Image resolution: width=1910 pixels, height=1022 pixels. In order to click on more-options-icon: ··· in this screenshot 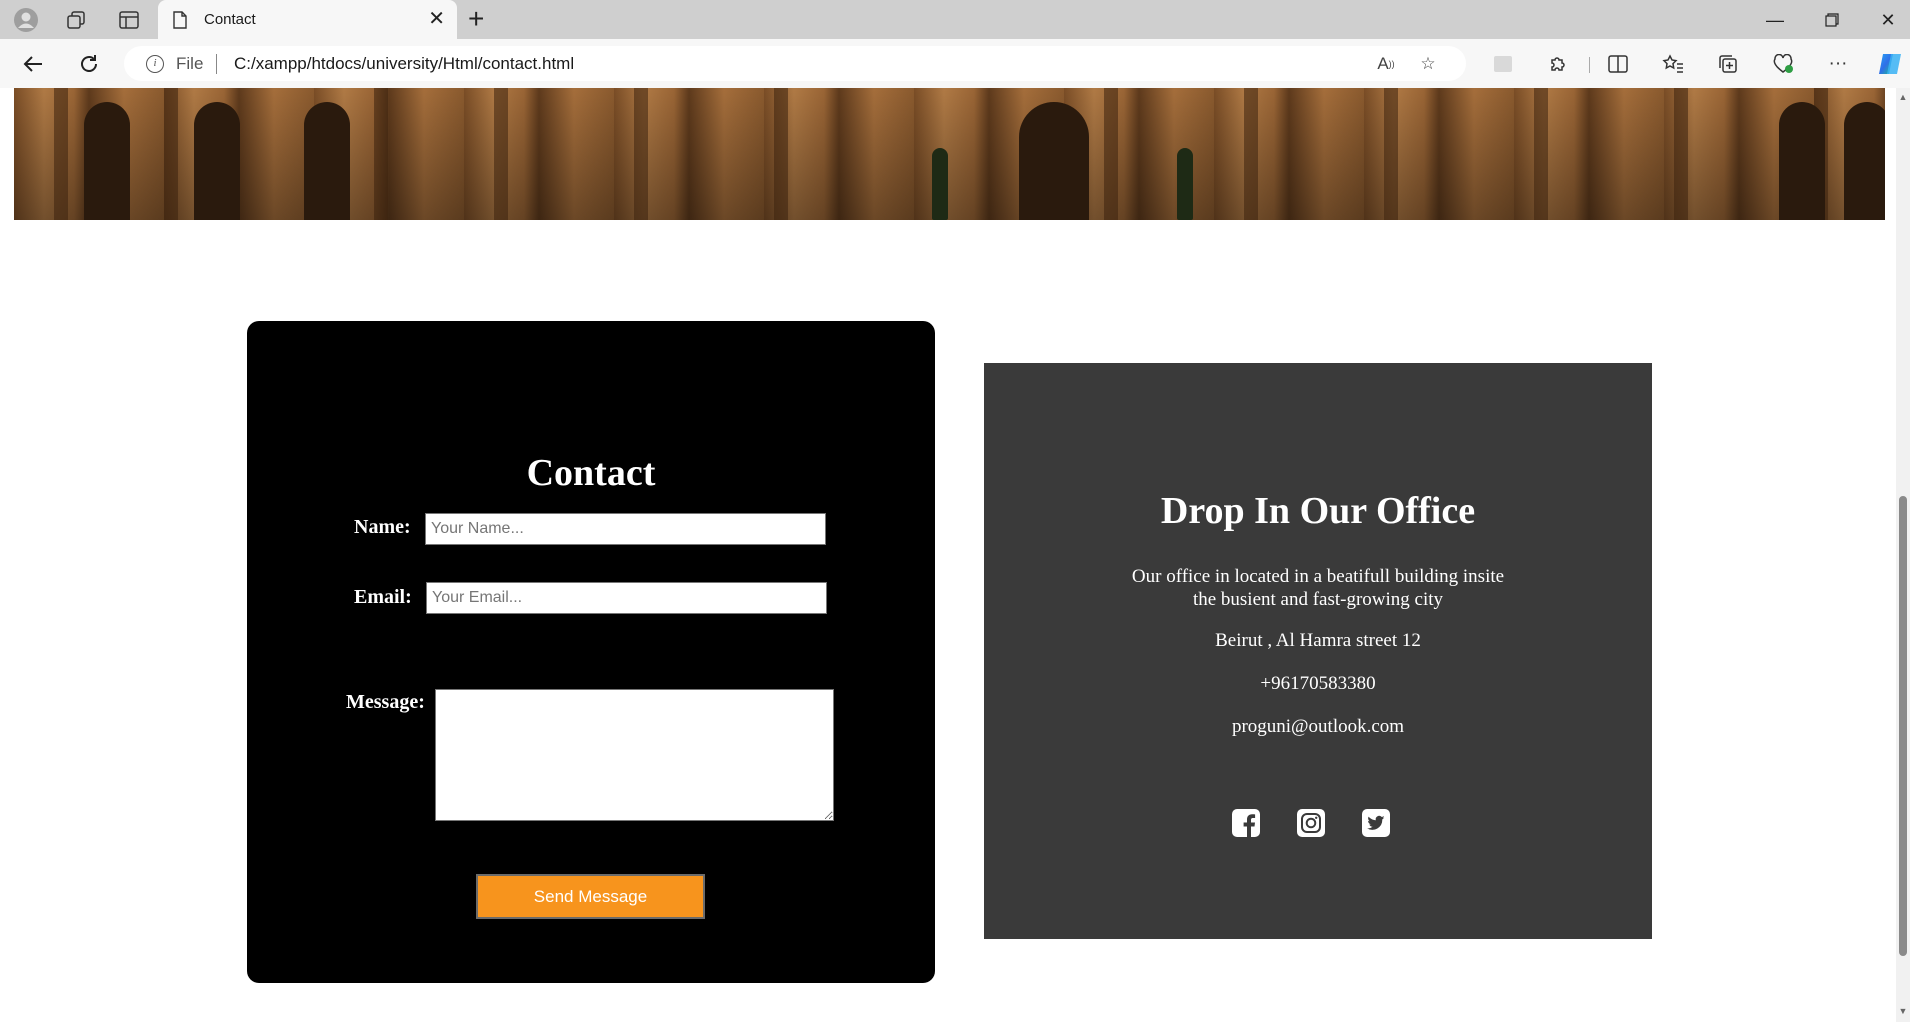, I will do `click(1838, 64)`.